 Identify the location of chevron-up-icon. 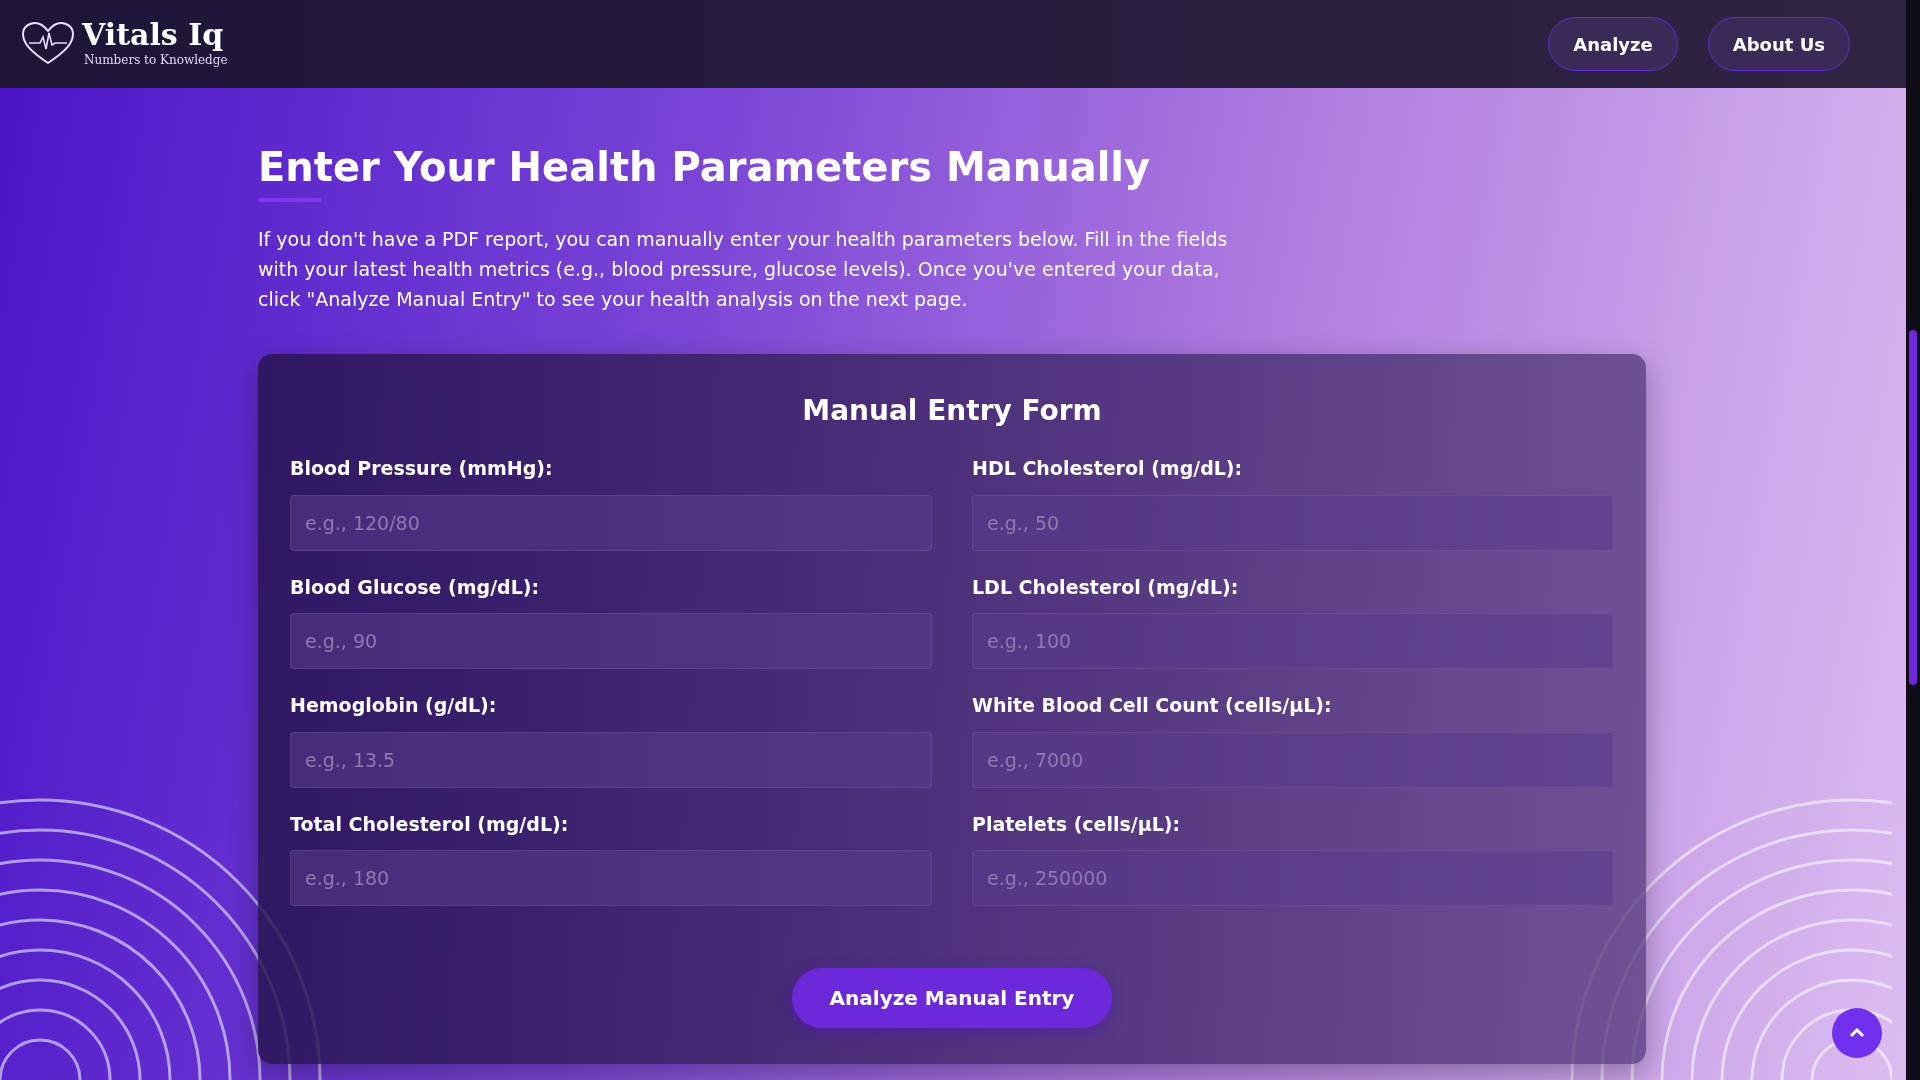
(1857, 1033).